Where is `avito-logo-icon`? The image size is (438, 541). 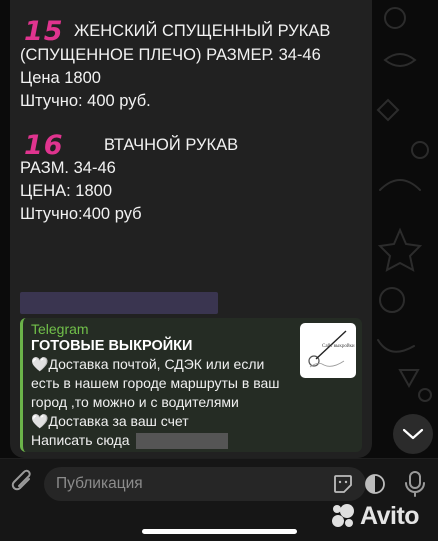
avito-logo-icon is located at coordinates (343, 515).